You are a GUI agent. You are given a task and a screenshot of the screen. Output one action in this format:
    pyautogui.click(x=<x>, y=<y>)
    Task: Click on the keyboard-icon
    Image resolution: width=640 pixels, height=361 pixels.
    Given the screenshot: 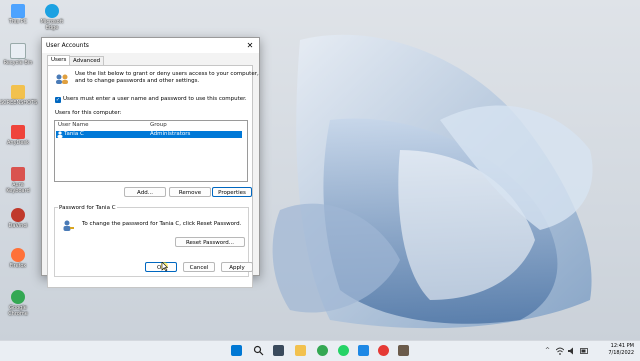 What is the action you would take?
    pyautogui.click(x=18, y=174)
    